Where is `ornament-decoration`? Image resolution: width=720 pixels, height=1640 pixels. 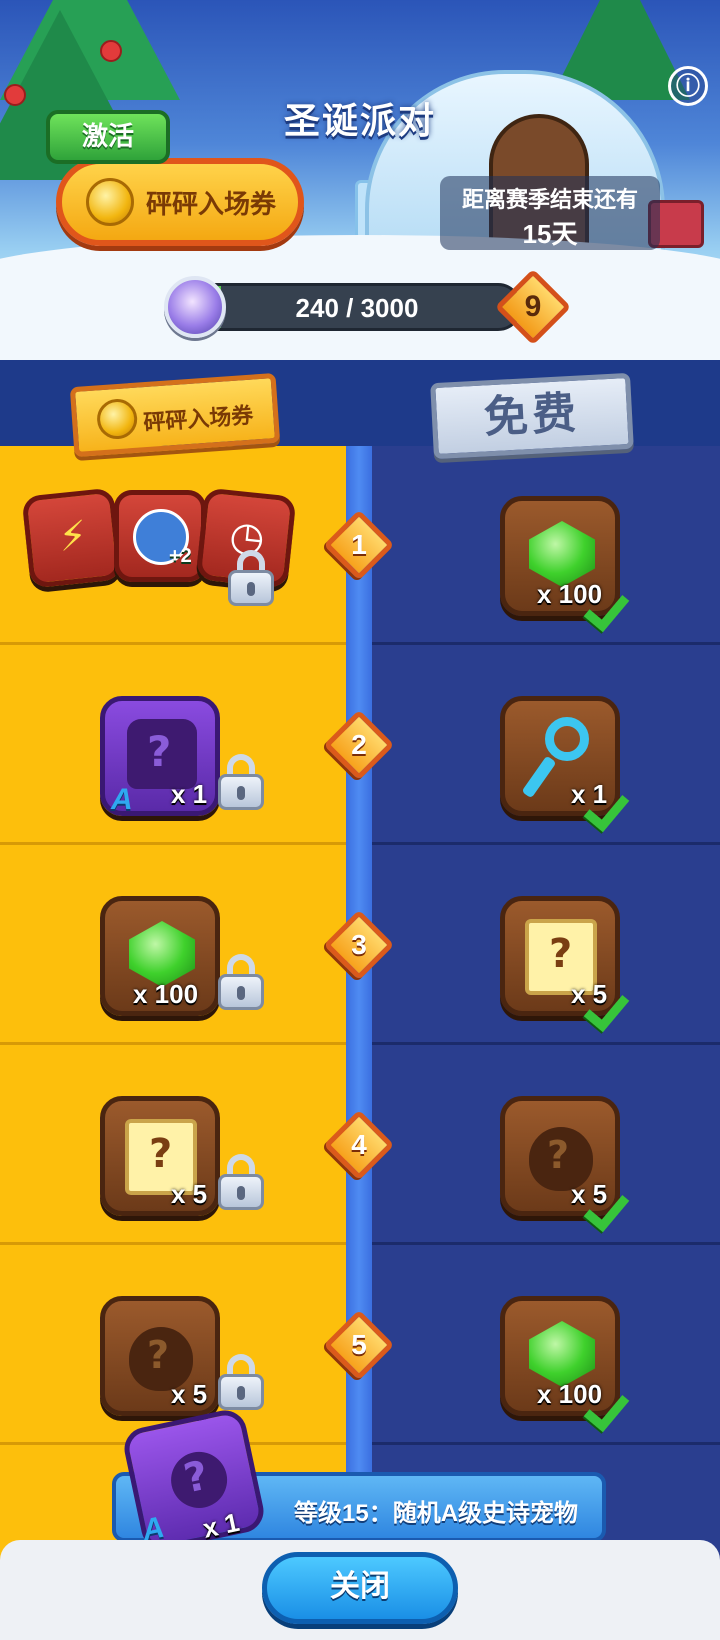
ornament-decoration is located at coordinates (111, 51).